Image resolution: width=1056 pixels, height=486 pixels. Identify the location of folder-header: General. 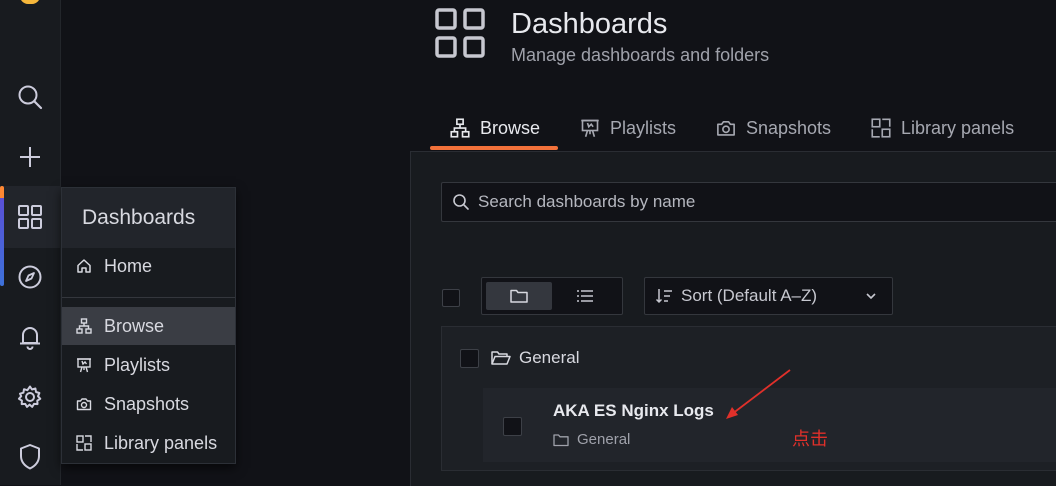
(510, 358).